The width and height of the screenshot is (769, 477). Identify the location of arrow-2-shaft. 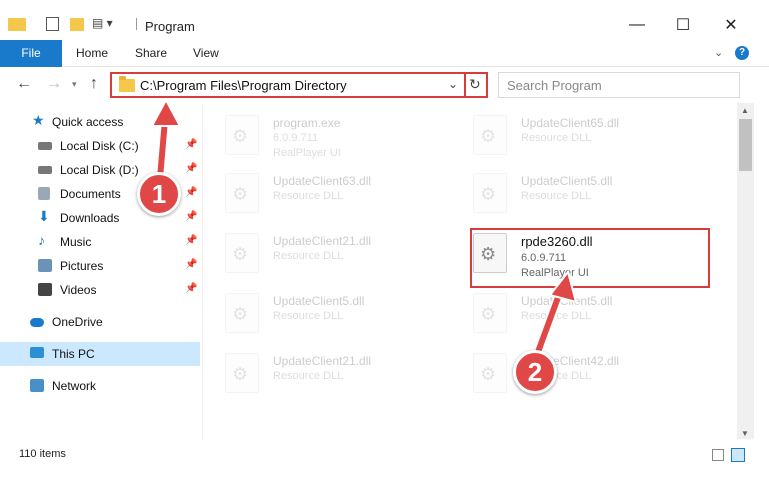
(549, 322).